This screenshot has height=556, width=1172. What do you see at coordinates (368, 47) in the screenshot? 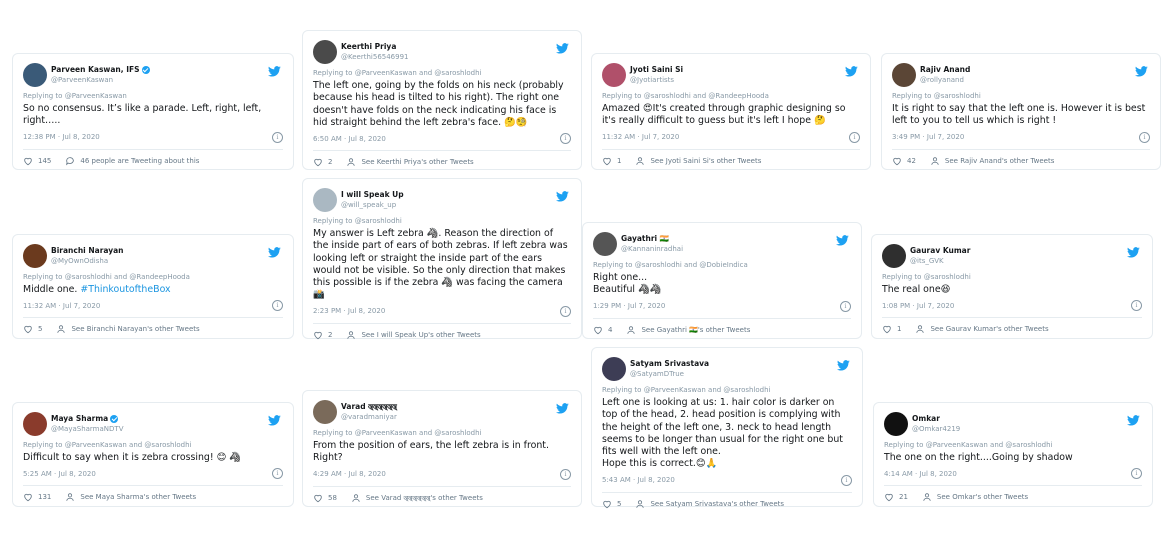
I see `author-name: Keerthi Priya` at bounding box center [368, 47].